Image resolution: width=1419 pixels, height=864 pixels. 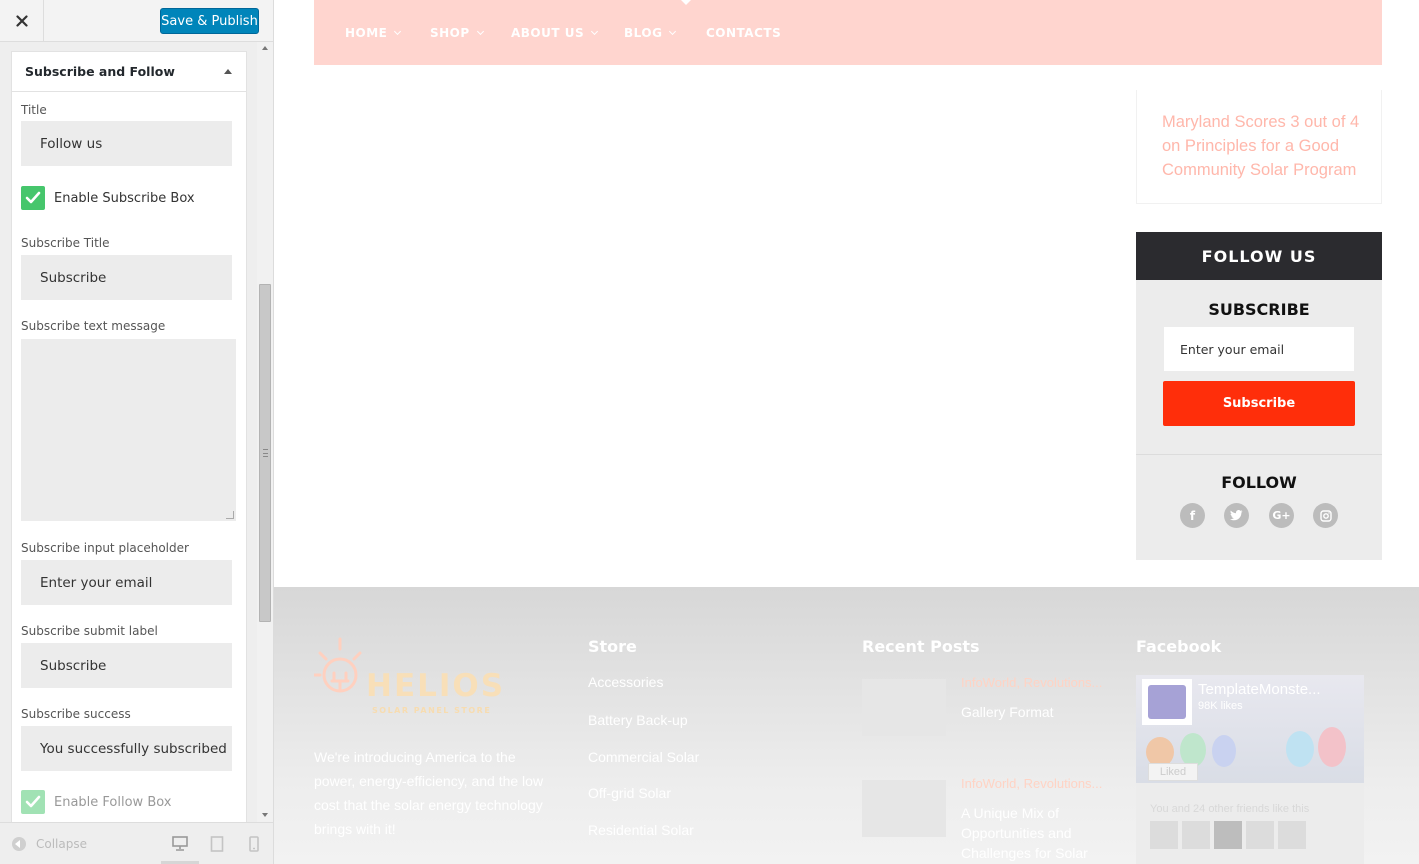 I want to click on save-publish-button: Save & Publish, so click(x=209, y=21).